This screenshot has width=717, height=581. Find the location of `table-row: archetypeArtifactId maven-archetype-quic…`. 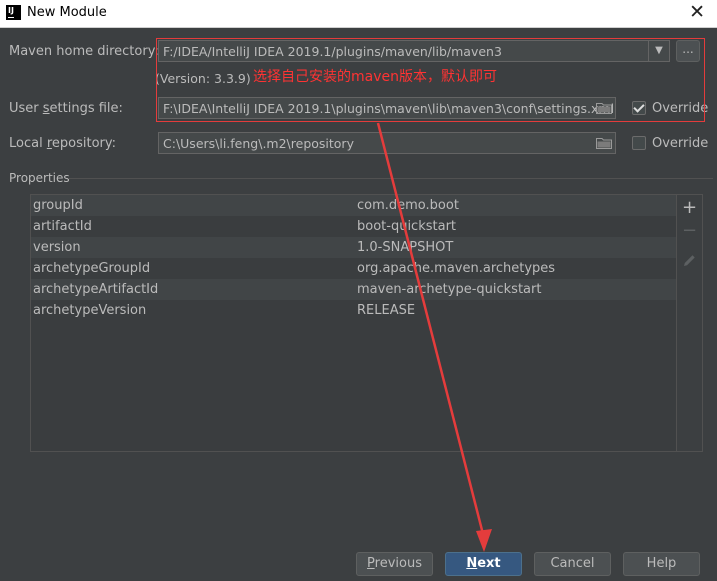

table-row: archetypeArtifactId maven-archetype-quic… is located at coordinates (353, 289).